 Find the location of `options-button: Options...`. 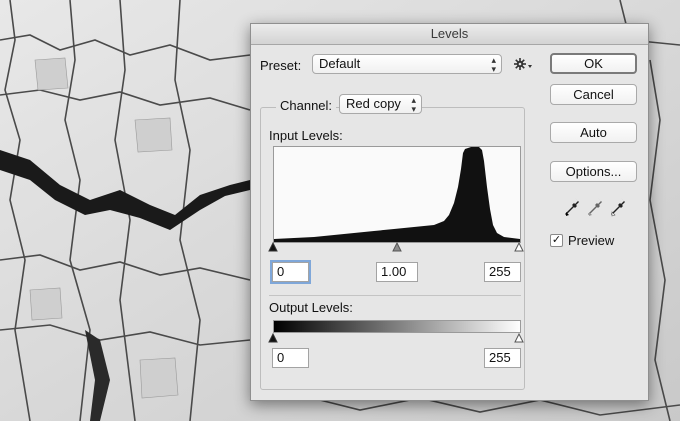

options-button: Options... is located at coordinates (593, 171).